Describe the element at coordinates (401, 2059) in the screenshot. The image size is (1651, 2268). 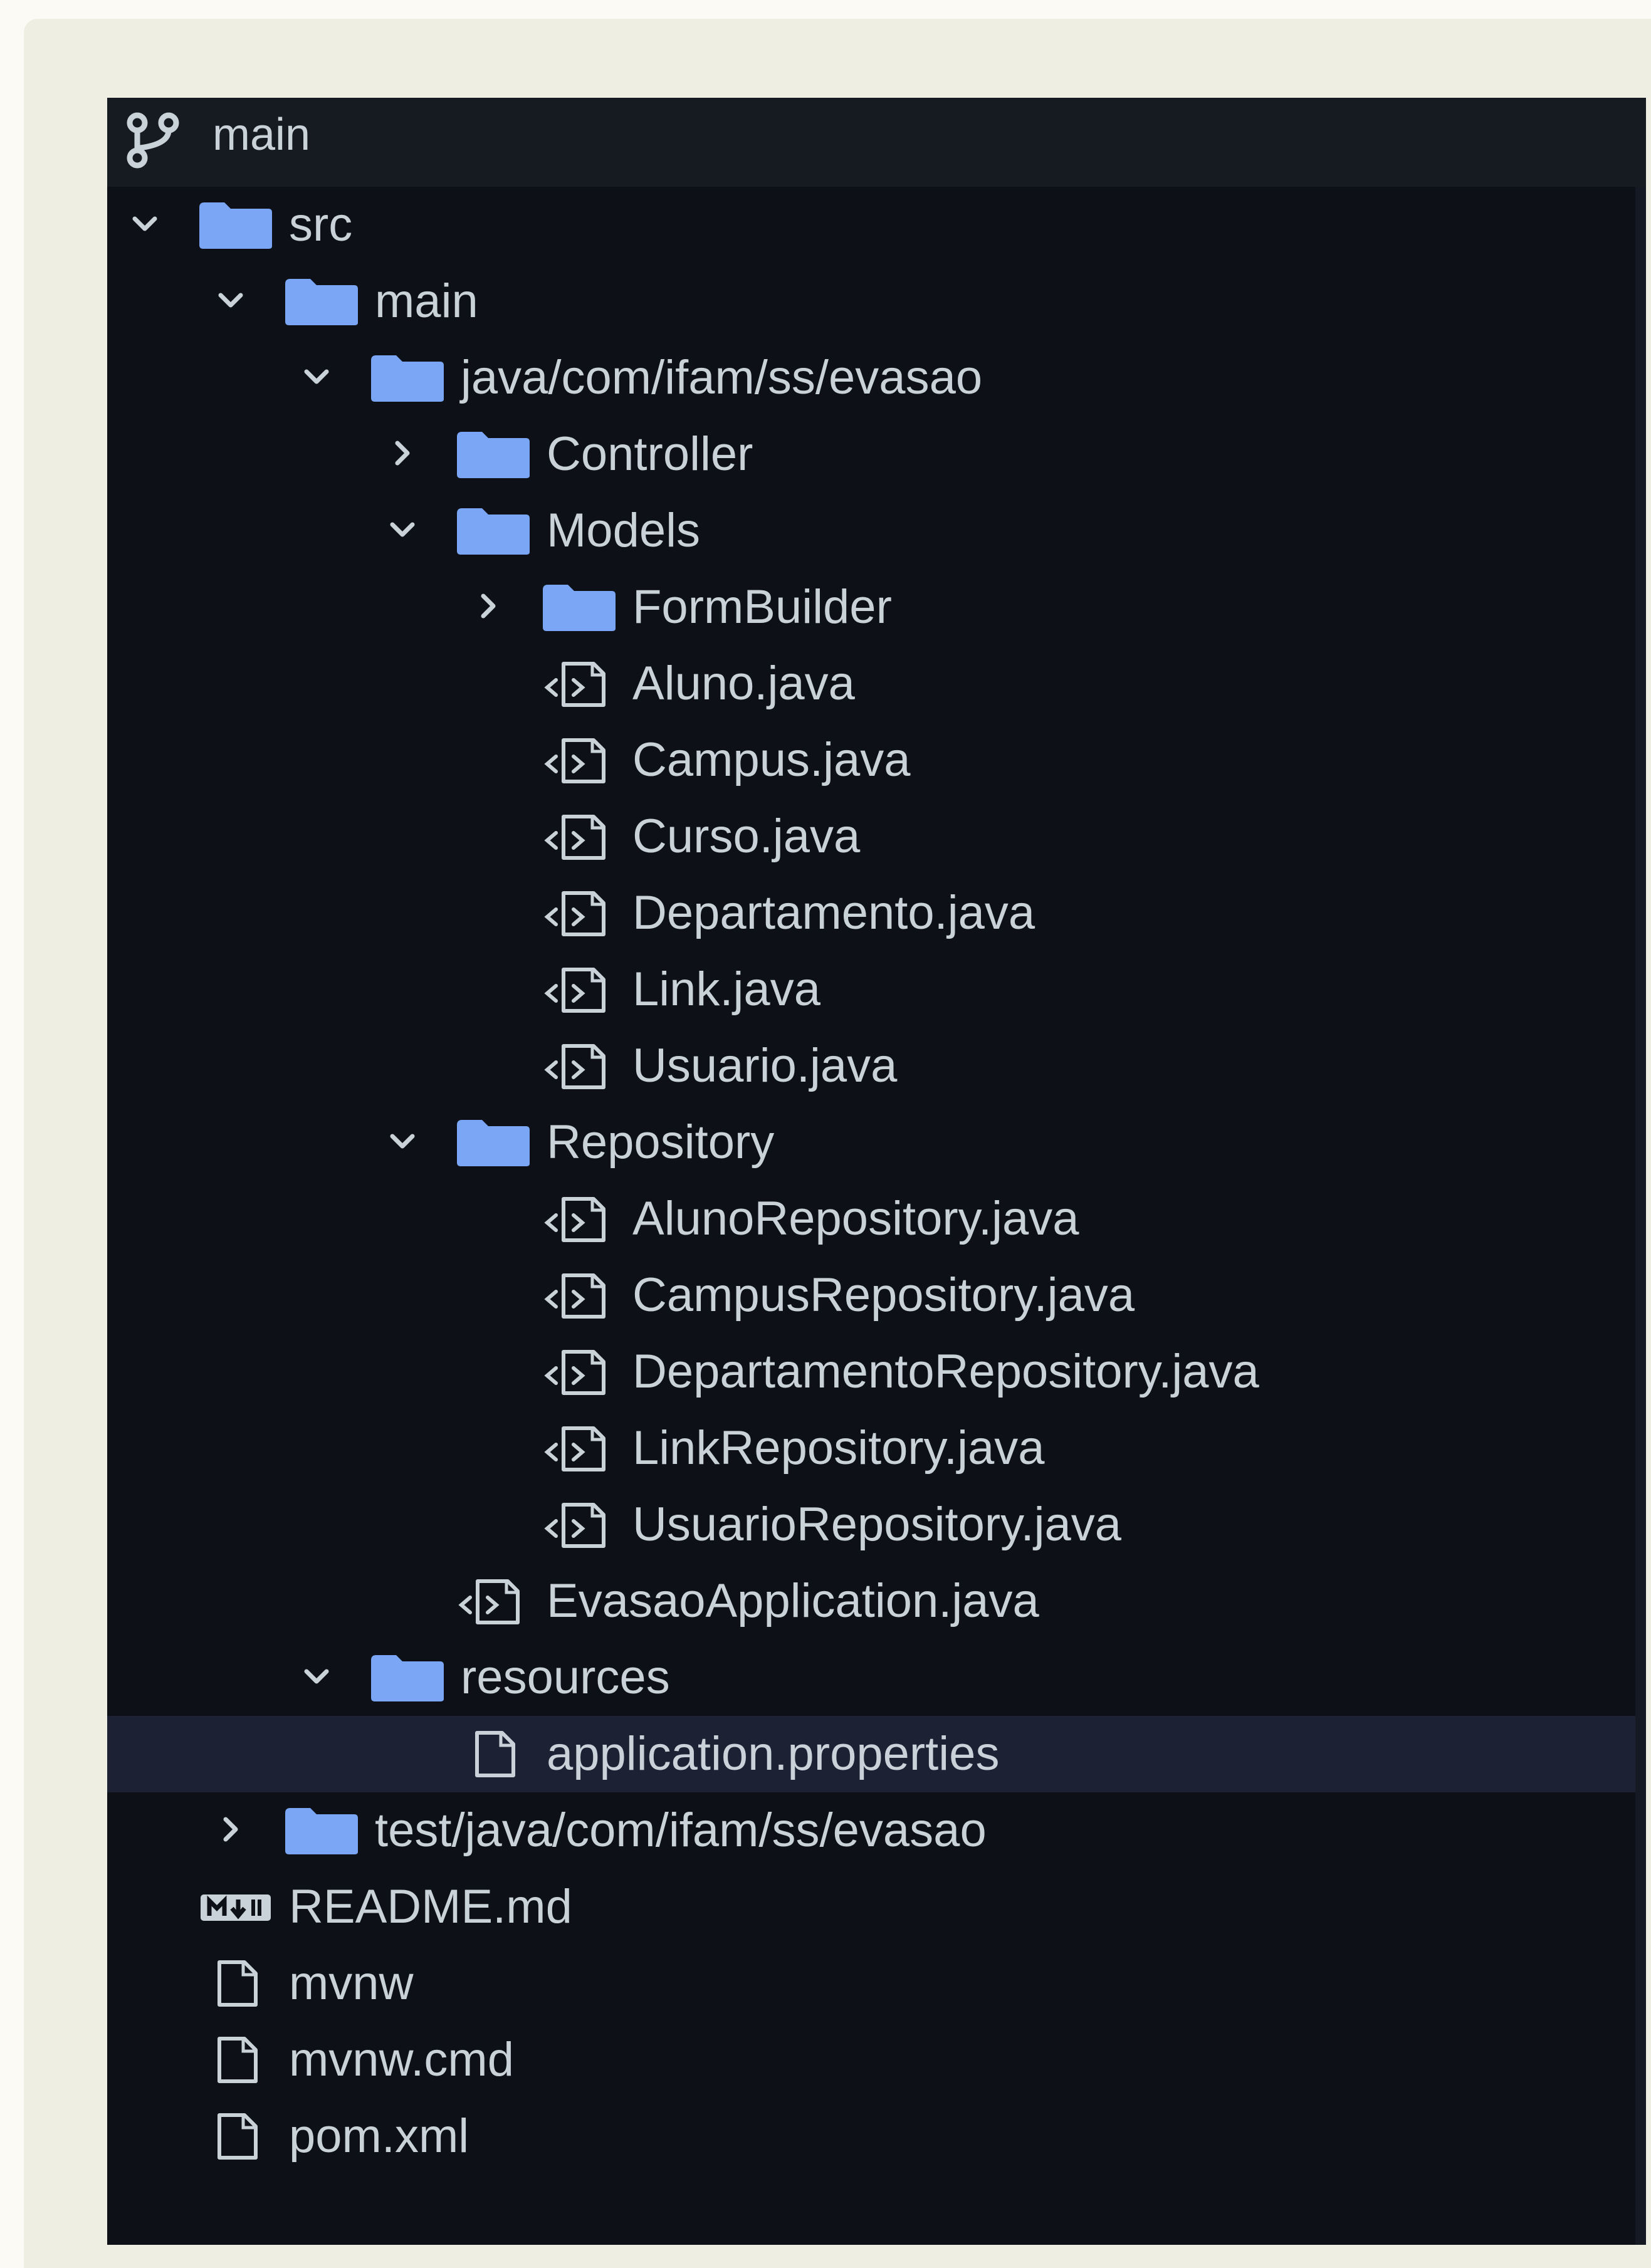
I see `file-name: mvnw.cmd` at that location.